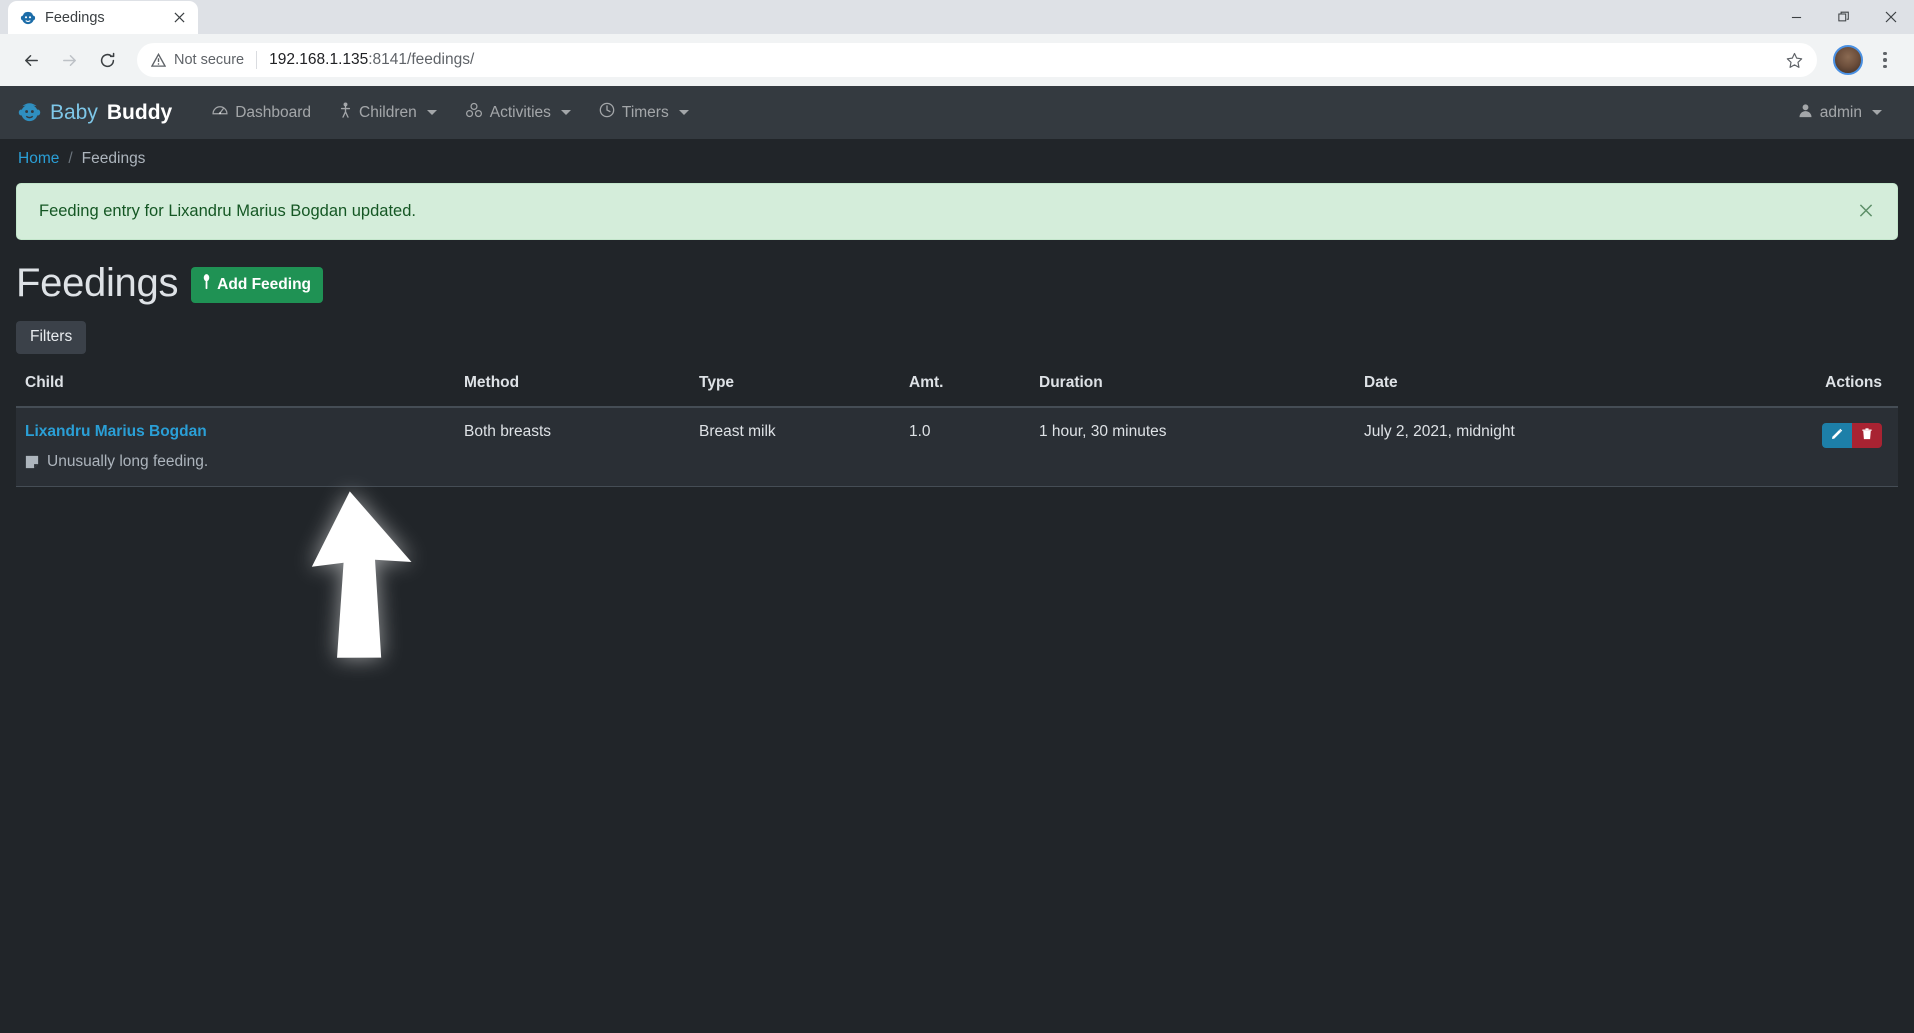  Describe the element at coordinates (966, 391) in the screenshot. I see `column-header-amount: Amt.` at that location.